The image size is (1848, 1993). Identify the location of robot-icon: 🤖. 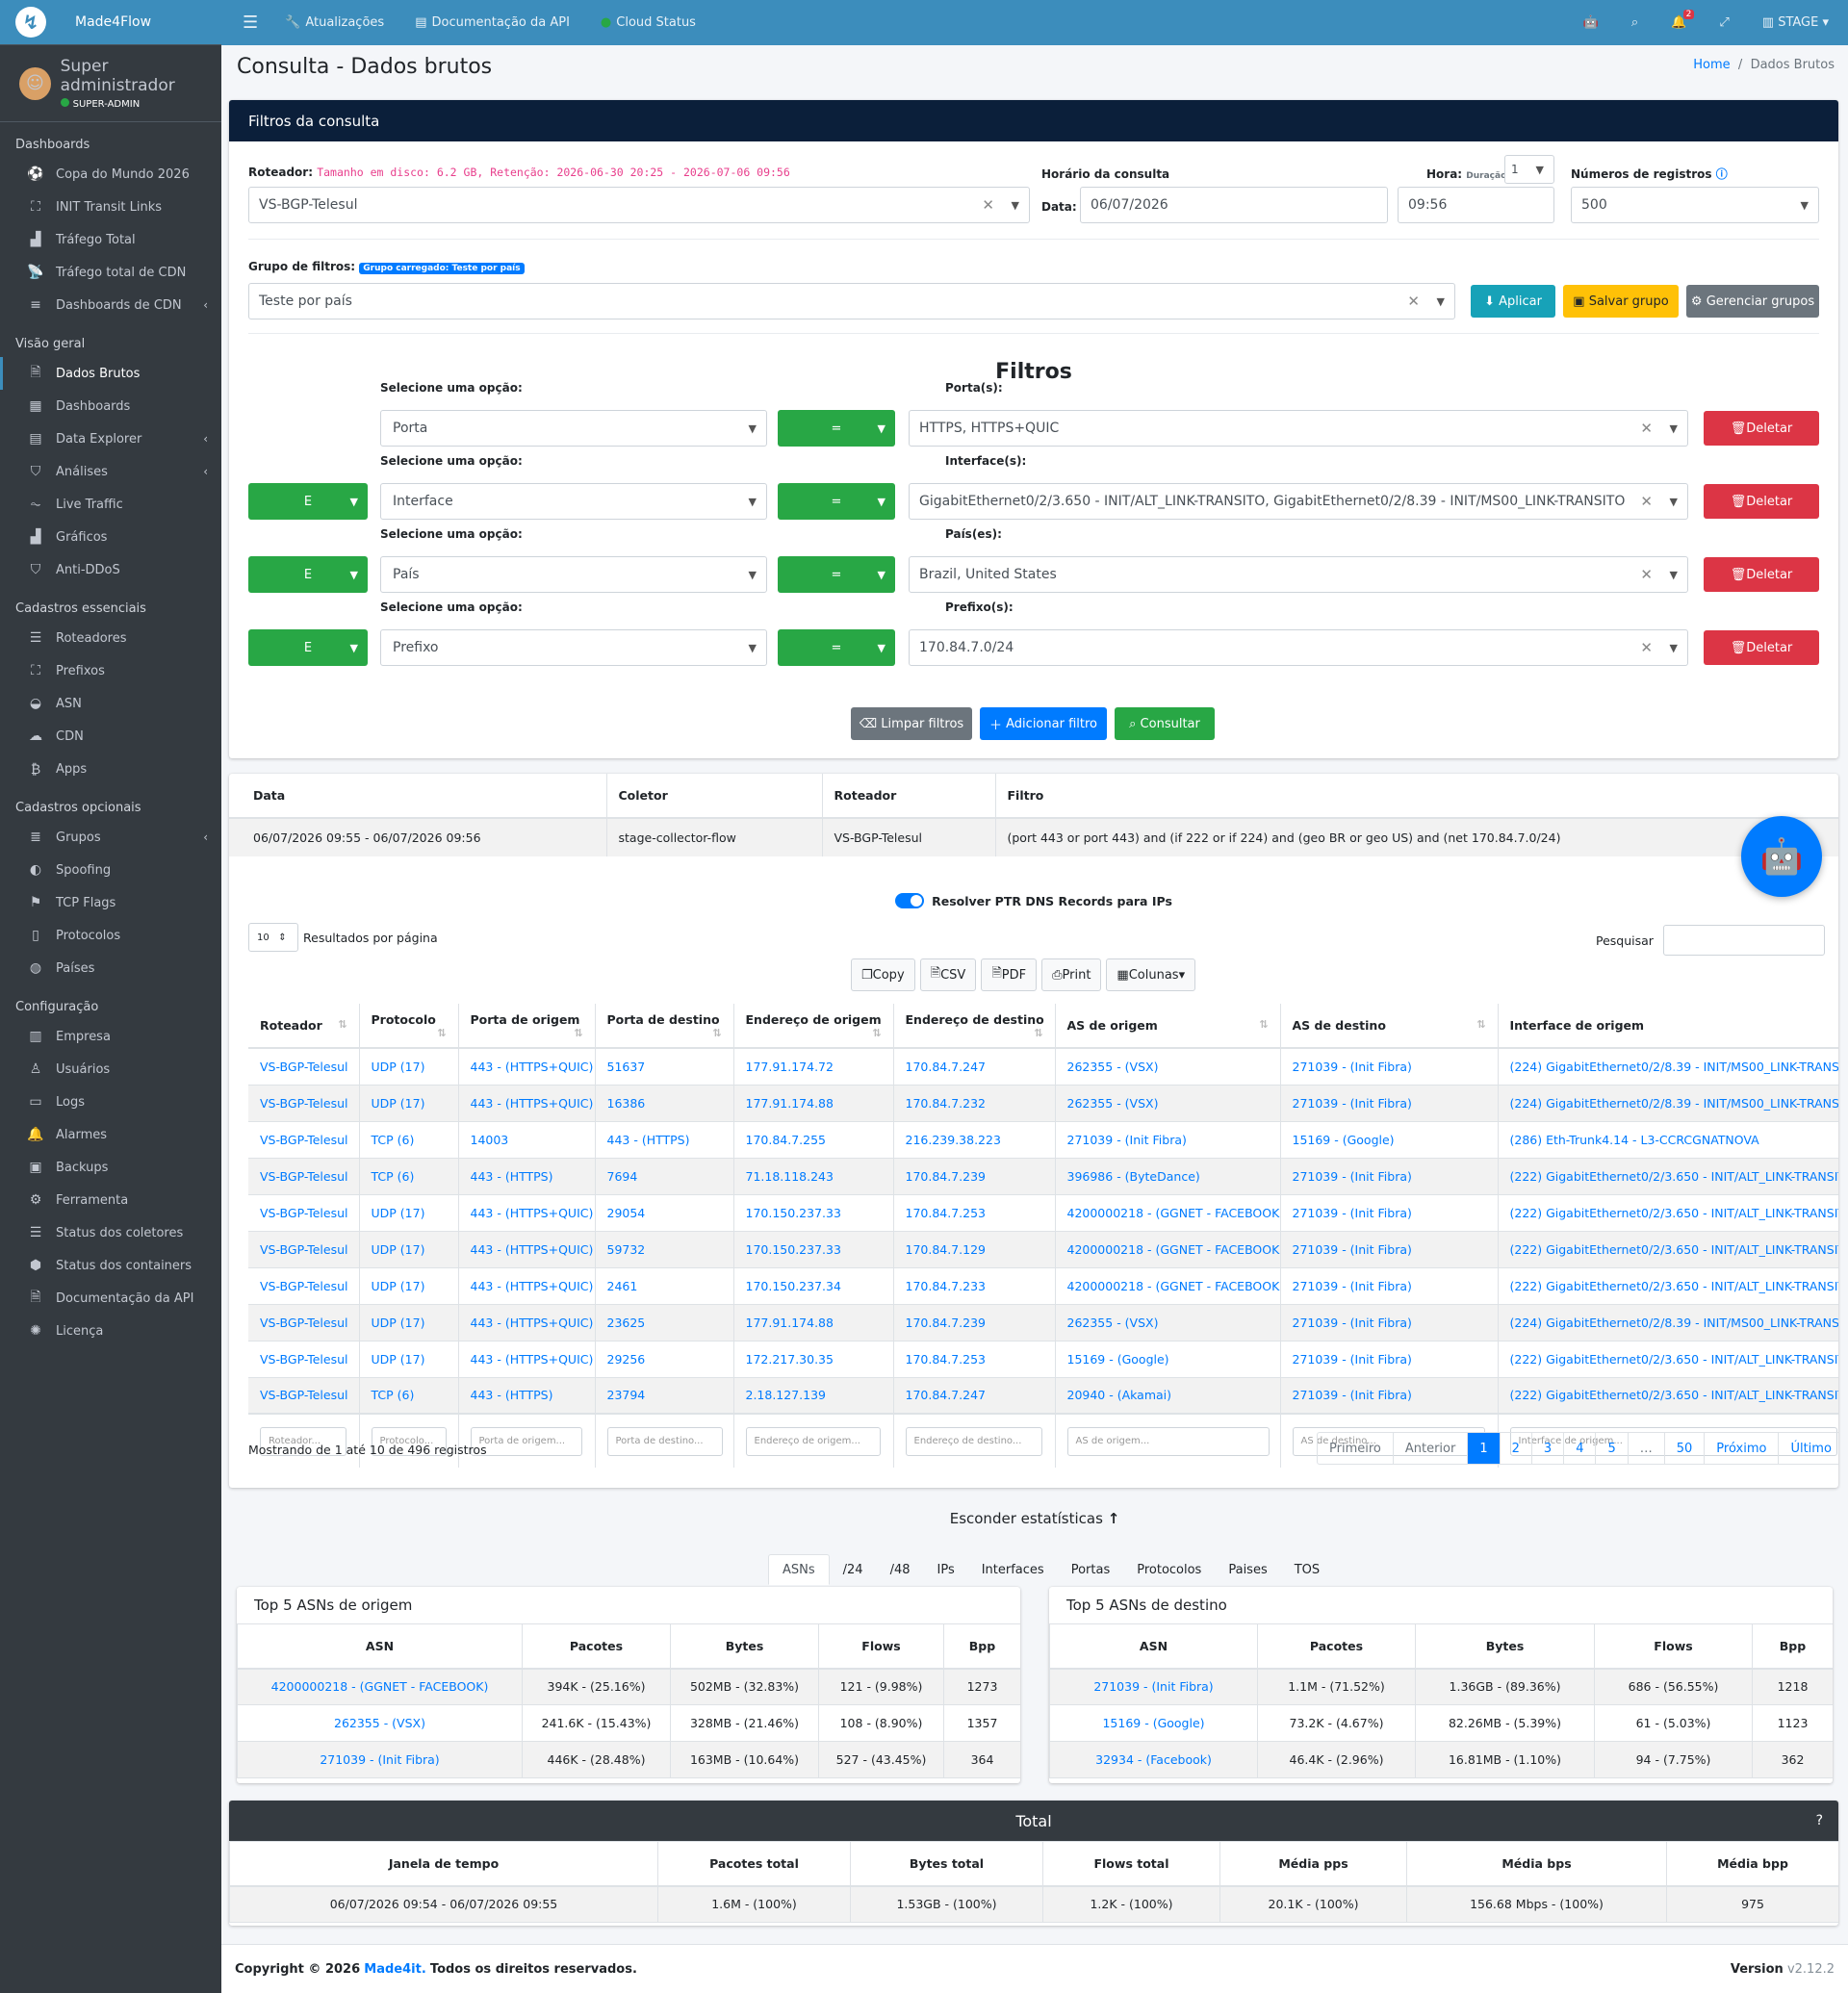
(1591, 23).